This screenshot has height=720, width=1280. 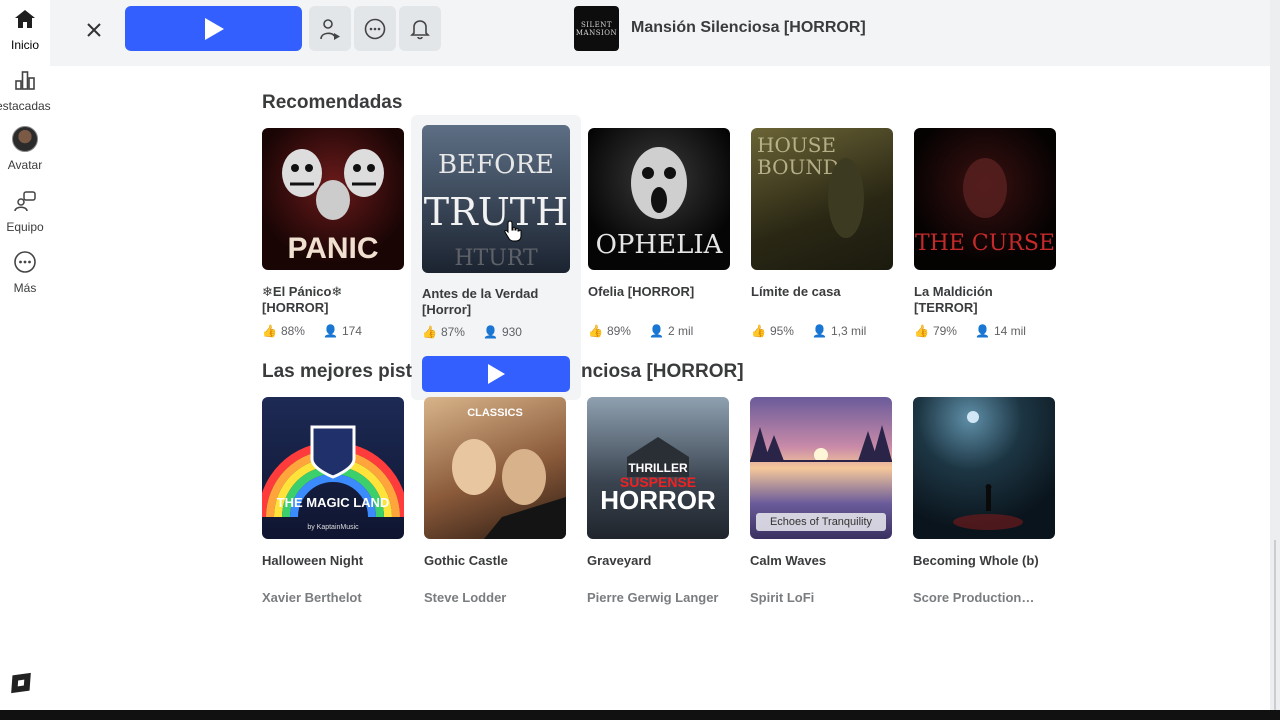 What do you see at coordinates (333, 199) in the screenshot?
I see `game-thumbnail: PANIC` at bounding box center [333, 199].